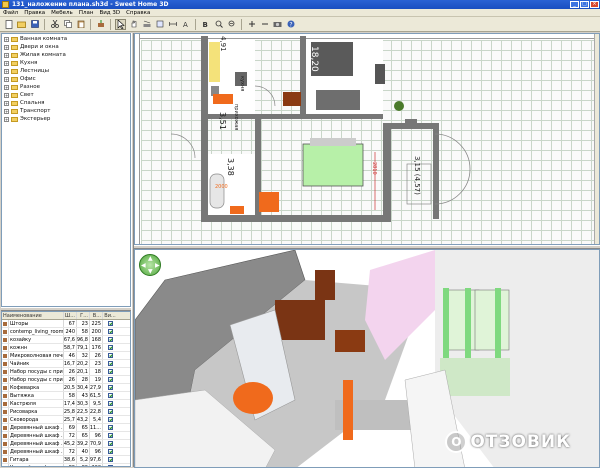  What do you see at coordinates (596, 139) in the screenshot?
I see `plan-vertical-scrollbar` at bounding box center [596, 139].